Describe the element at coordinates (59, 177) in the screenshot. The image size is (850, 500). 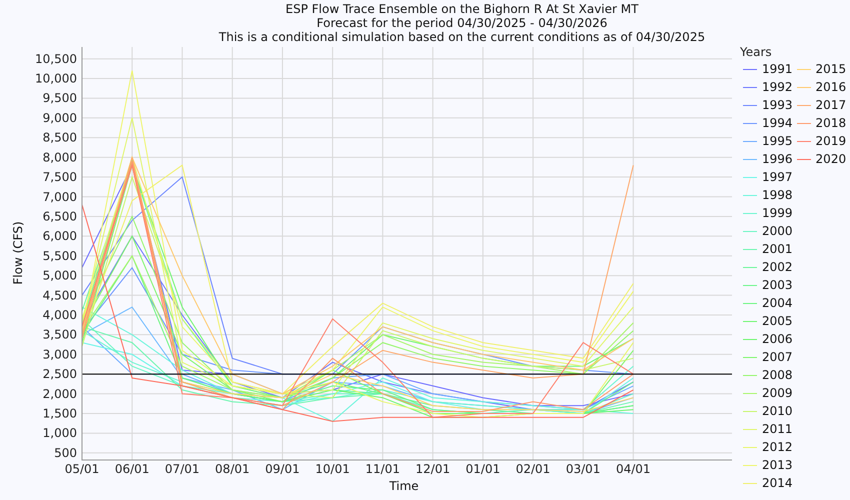
I see `y-tick-label: 7,500` at that location.